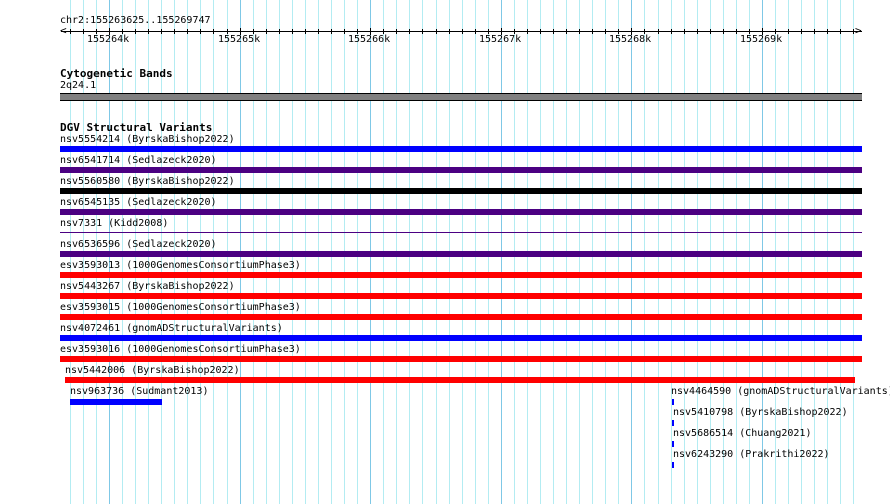  What do you see at coordinates (760, 413) in the screenshot?
I see `variant-label: nsv5410798 (ByrskaBishop2022)` at bounding box center [760, 413].